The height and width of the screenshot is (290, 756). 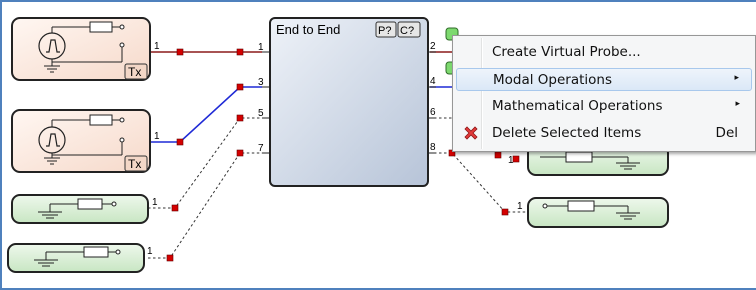 What do you see at coordinates (261, 148) in the screenshot?
I see `port-7-label: 7` at bounding box center [261, 148].